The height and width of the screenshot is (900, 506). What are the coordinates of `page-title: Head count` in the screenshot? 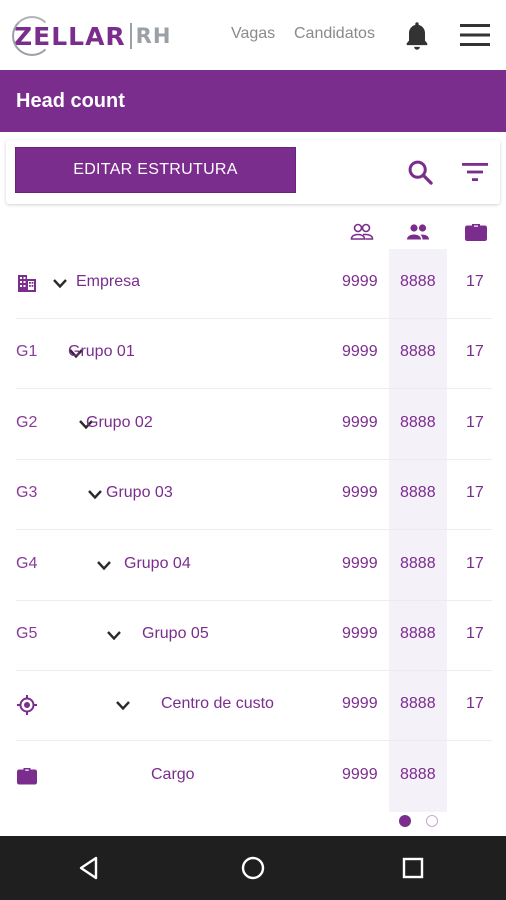 It's located at (70, 101).